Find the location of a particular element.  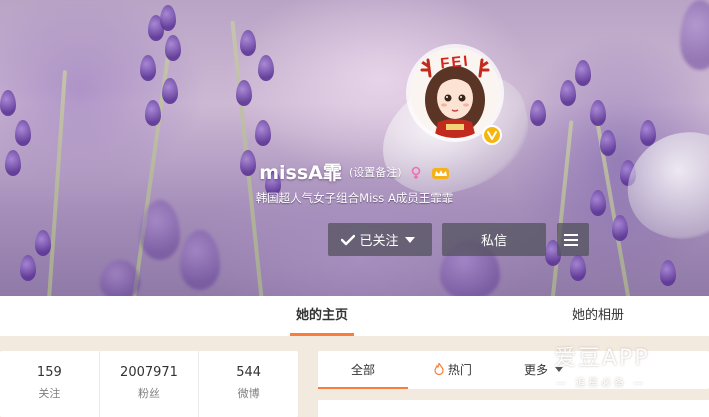

filter-tab-hot-label: 热门 is located at coordinates (459, 370).